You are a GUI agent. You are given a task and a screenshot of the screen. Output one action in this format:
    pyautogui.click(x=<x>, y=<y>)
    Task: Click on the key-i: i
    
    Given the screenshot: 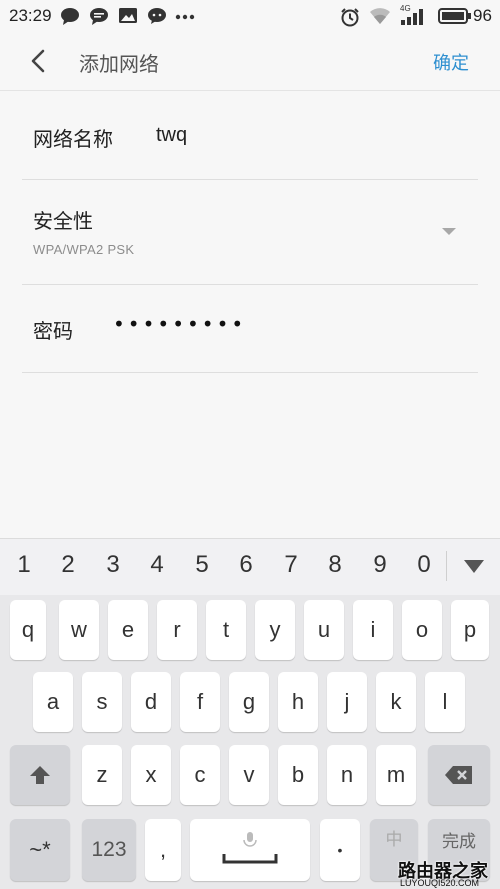 What is the action you would take?
    pyautogui.click(x=373, y=630)
    